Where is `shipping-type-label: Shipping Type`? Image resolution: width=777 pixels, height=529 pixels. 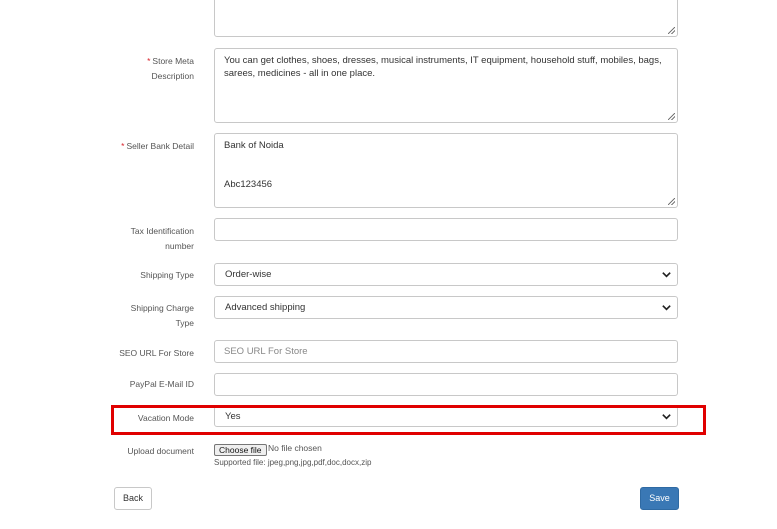 shipping-type-label: Shipping Type is located at coordinates (167, 275).